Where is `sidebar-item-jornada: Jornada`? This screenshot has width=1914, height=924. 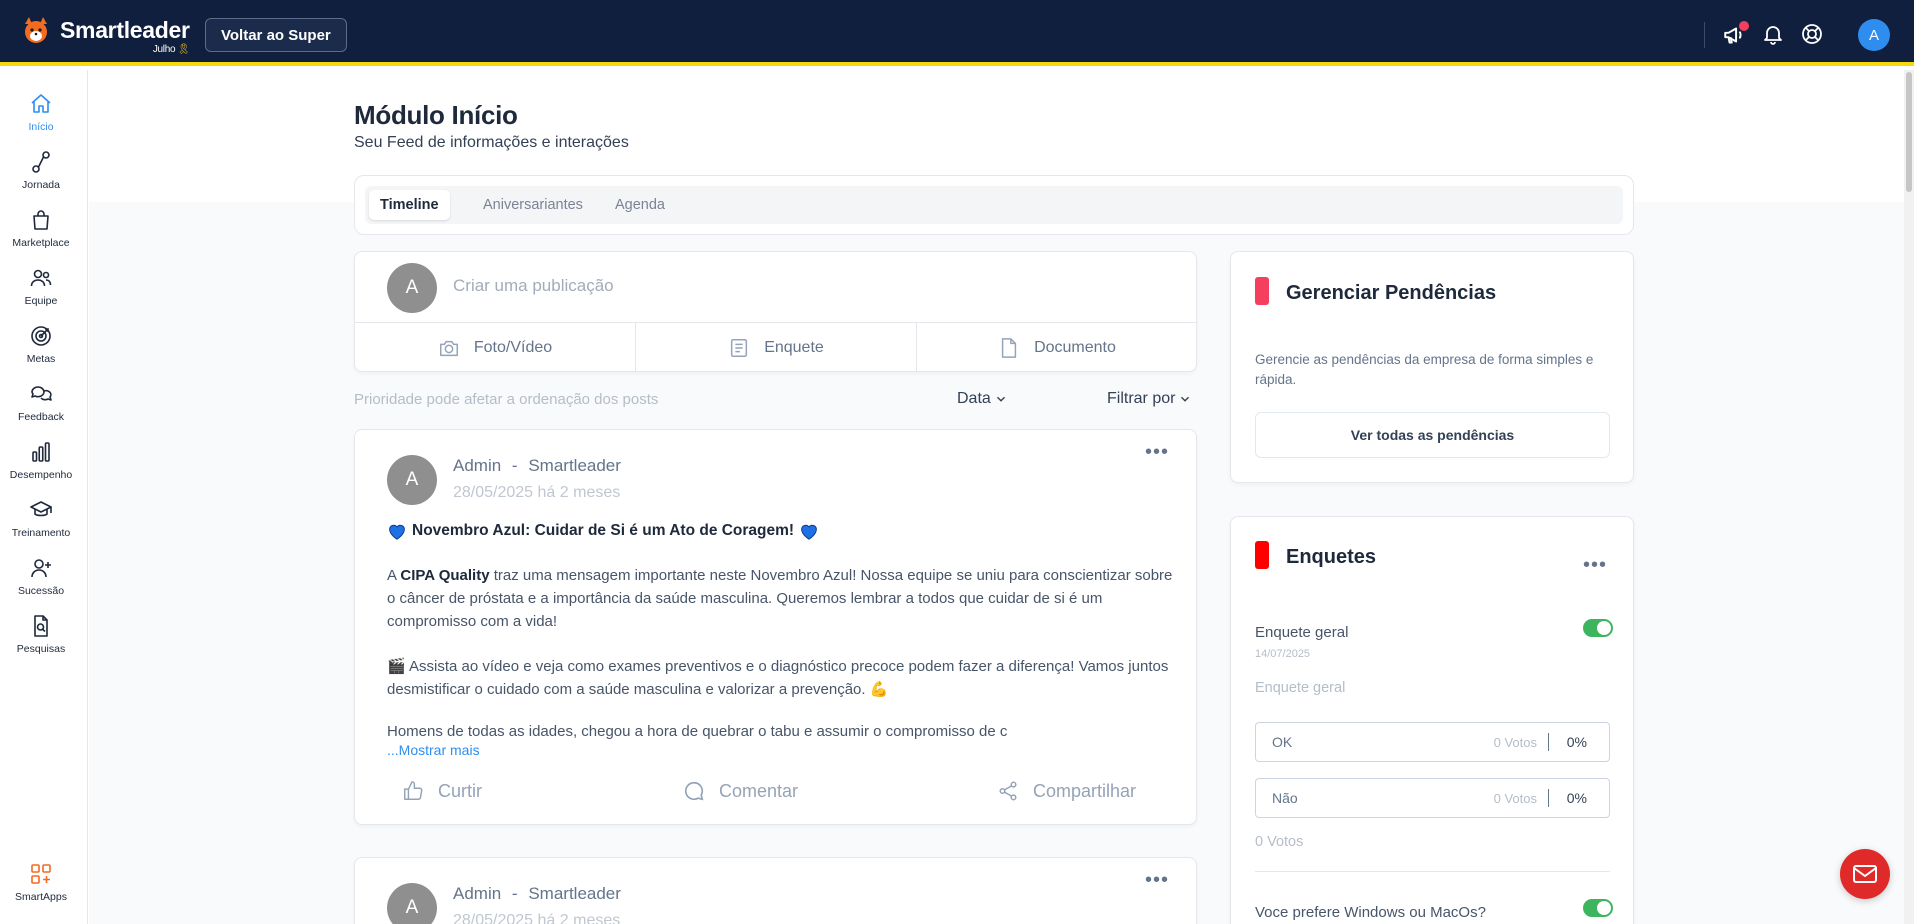 sidebar-item-jornada: Jornada is located at coordinates (41, 170).